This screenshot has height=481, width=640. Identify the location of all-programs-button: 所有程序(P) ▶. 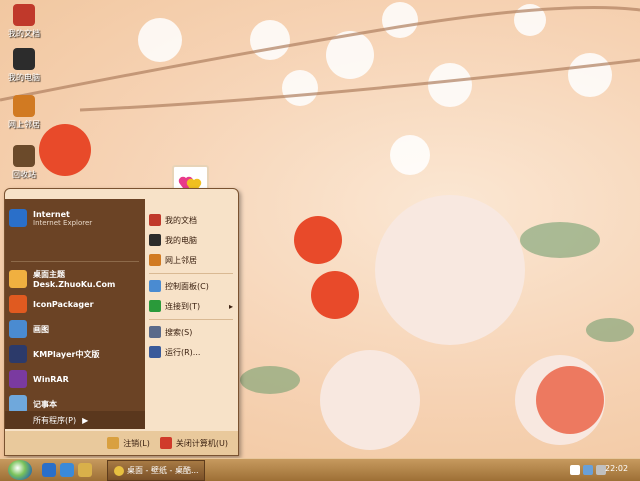
(75, 420).